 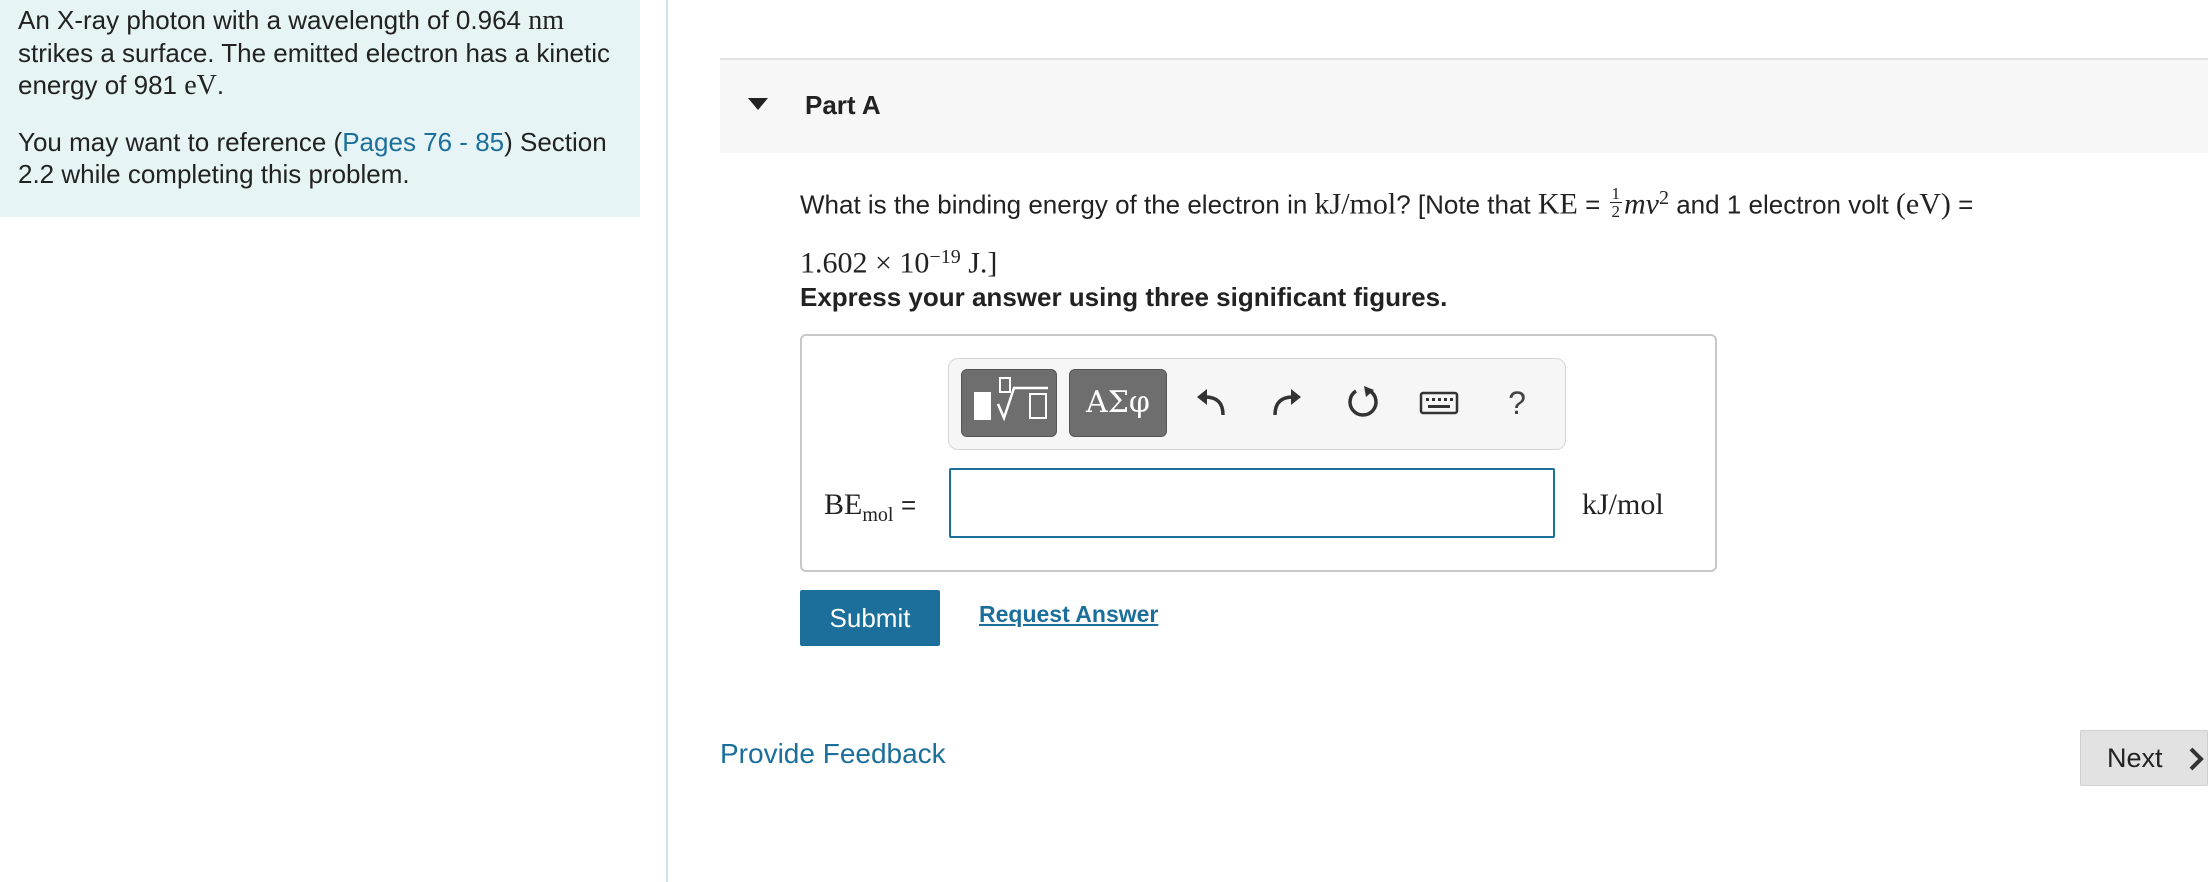 What do you see at coordinates (1592, 204) in the screenshot?
I see `equals-sign: =` at bounding box center [1592, 204].